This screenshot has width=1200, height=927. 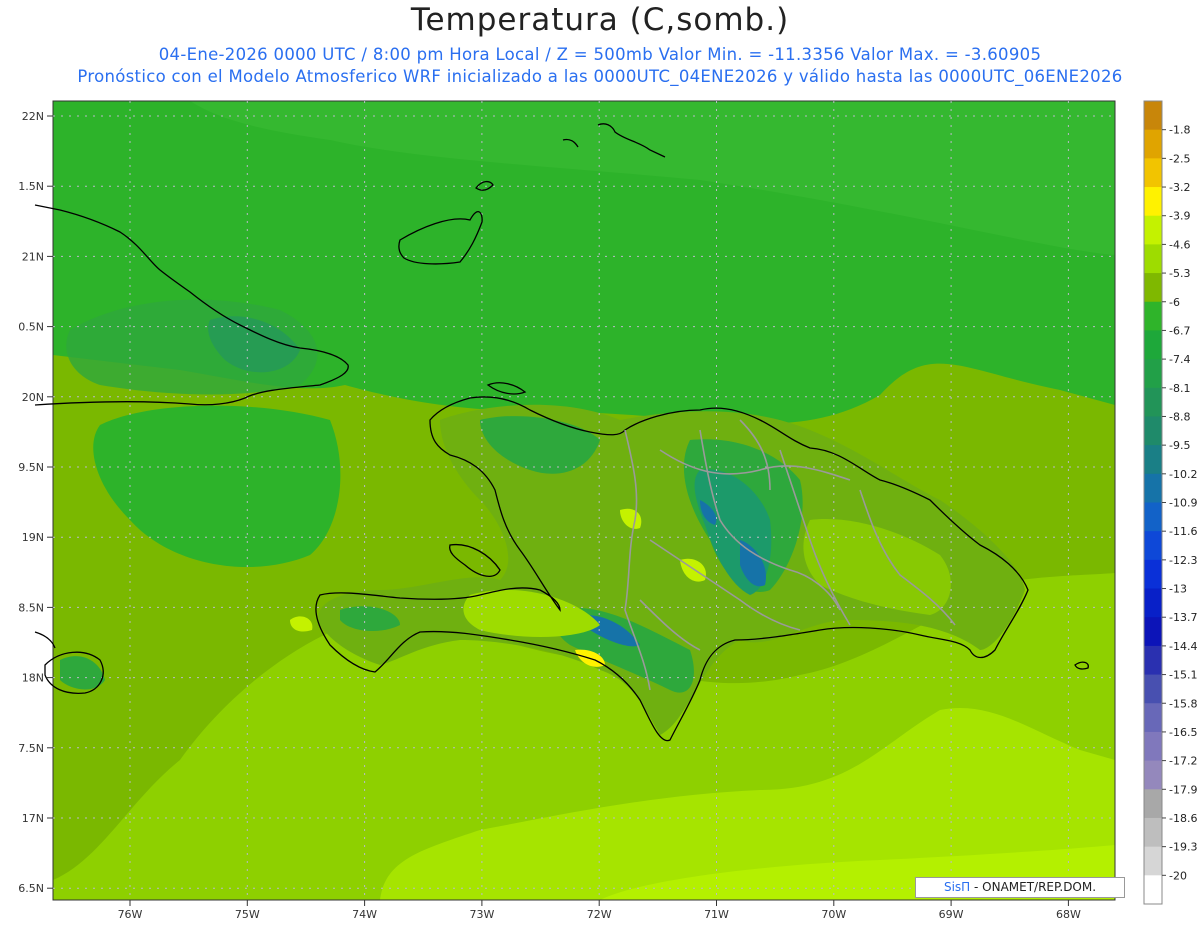 I want to click on lon-tick-label: 73W, so click(x=481, y=914).